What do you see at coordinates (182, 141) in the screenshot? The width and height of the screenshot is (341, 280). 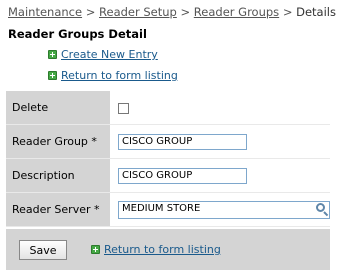 I see `reader-group-input` at bounding box center [182, 141].